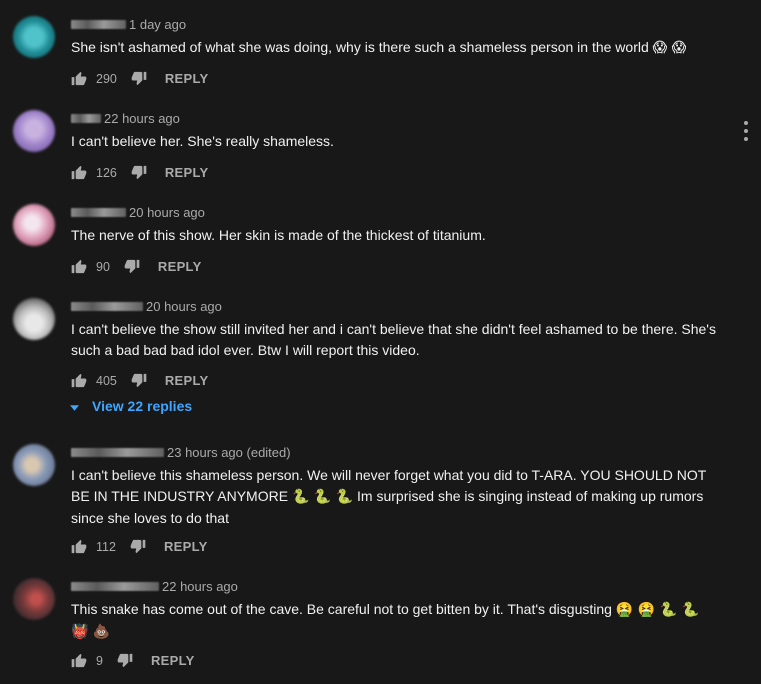 The image size is (761, 684). What do you see at coordinates (142, 406) in the screenshot?
I see `view-replies-label: View 22 replies` at bounding box center [142, 406].